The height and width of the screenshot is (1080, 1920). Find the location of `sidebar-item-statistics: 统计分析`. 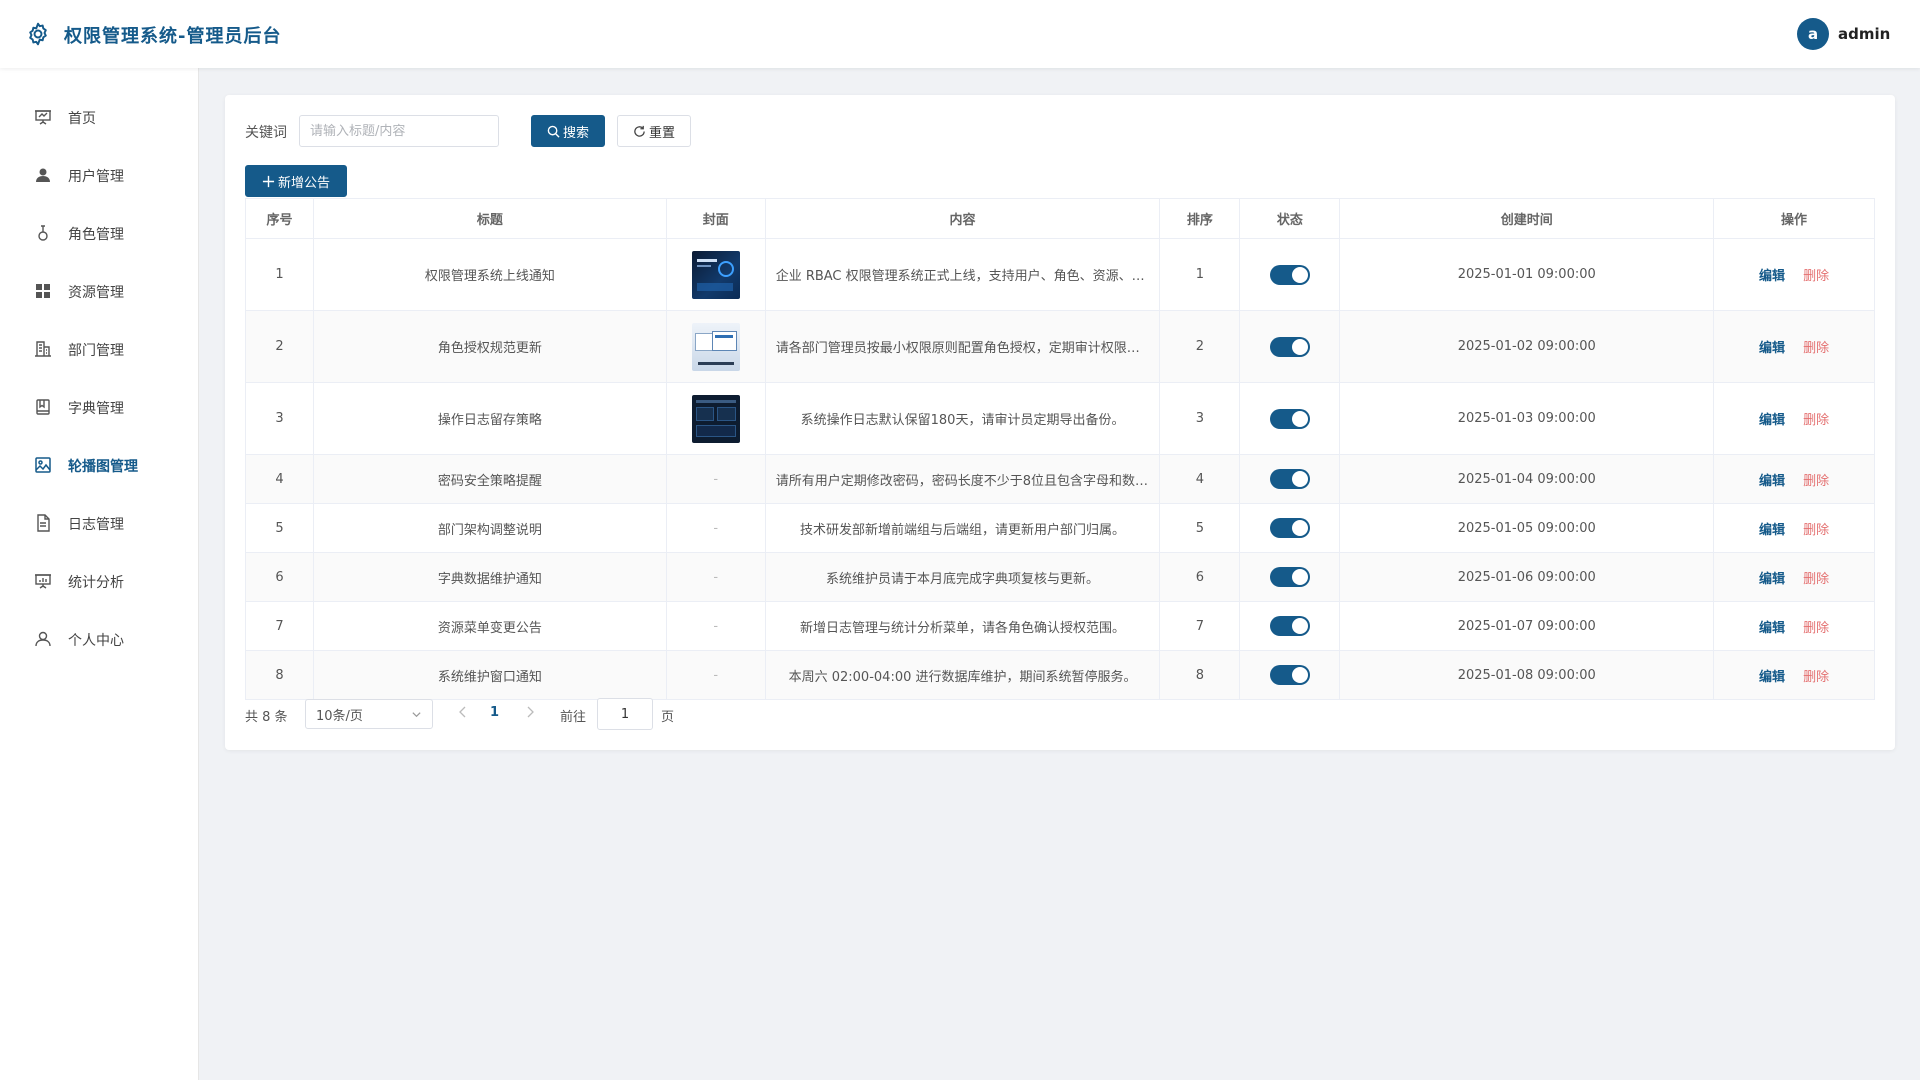

sidebar-item-statistics: 统计分析 is located at coordinates (99, 581).